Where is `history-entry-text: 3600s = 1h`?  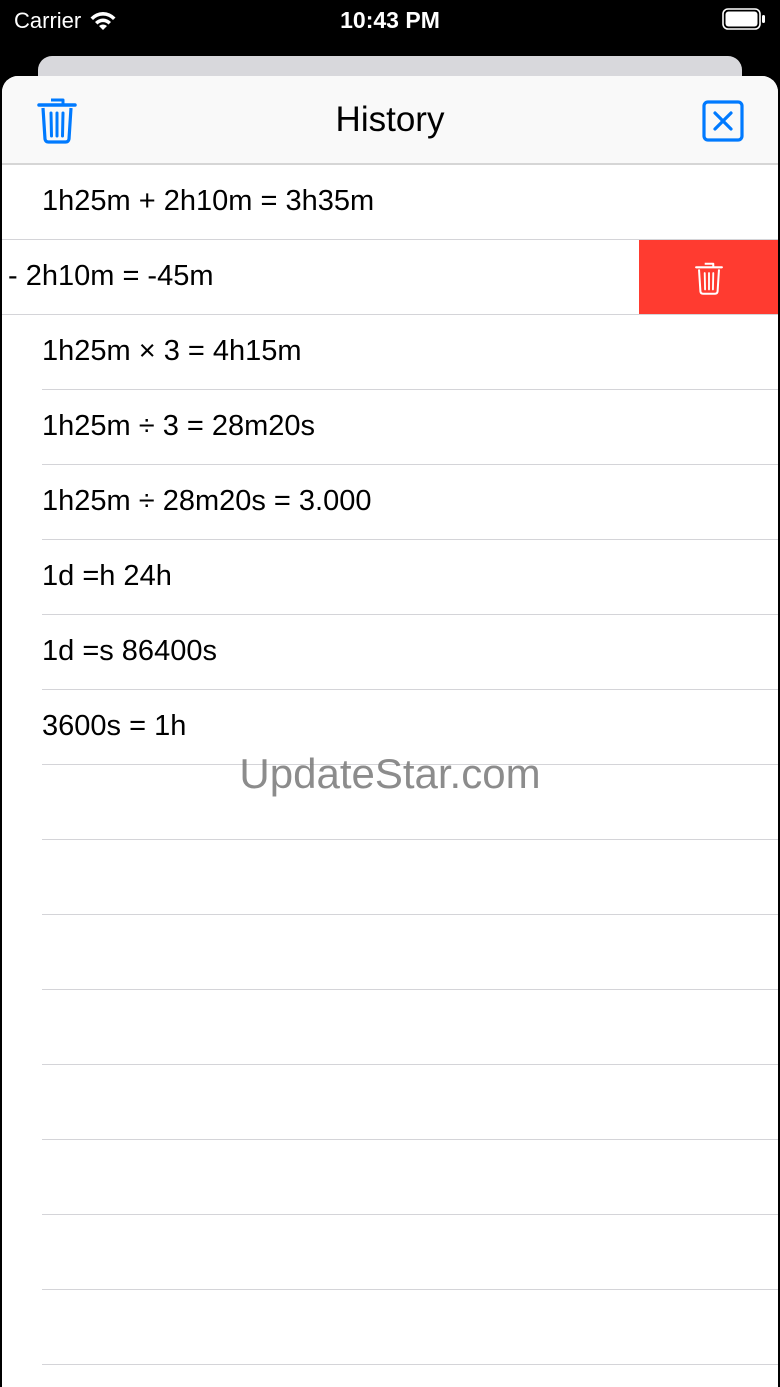
history-entry-text: 3600s = 1h is located at coordinates (114, 726).